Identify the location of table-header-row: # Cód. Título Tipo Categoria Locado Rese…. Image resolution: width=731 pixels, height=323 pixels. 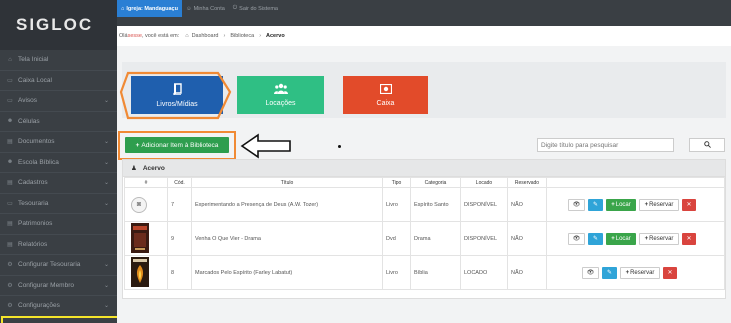
(424, 182).